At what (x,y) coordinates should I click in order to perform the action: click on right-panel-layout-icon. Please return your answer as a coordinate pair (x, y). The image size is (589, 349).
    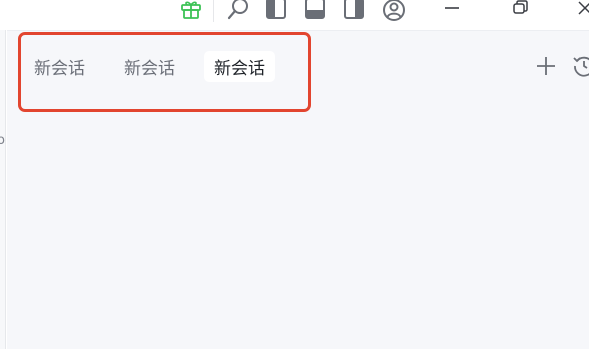
    Looking at the image, I should click on (354, 10).